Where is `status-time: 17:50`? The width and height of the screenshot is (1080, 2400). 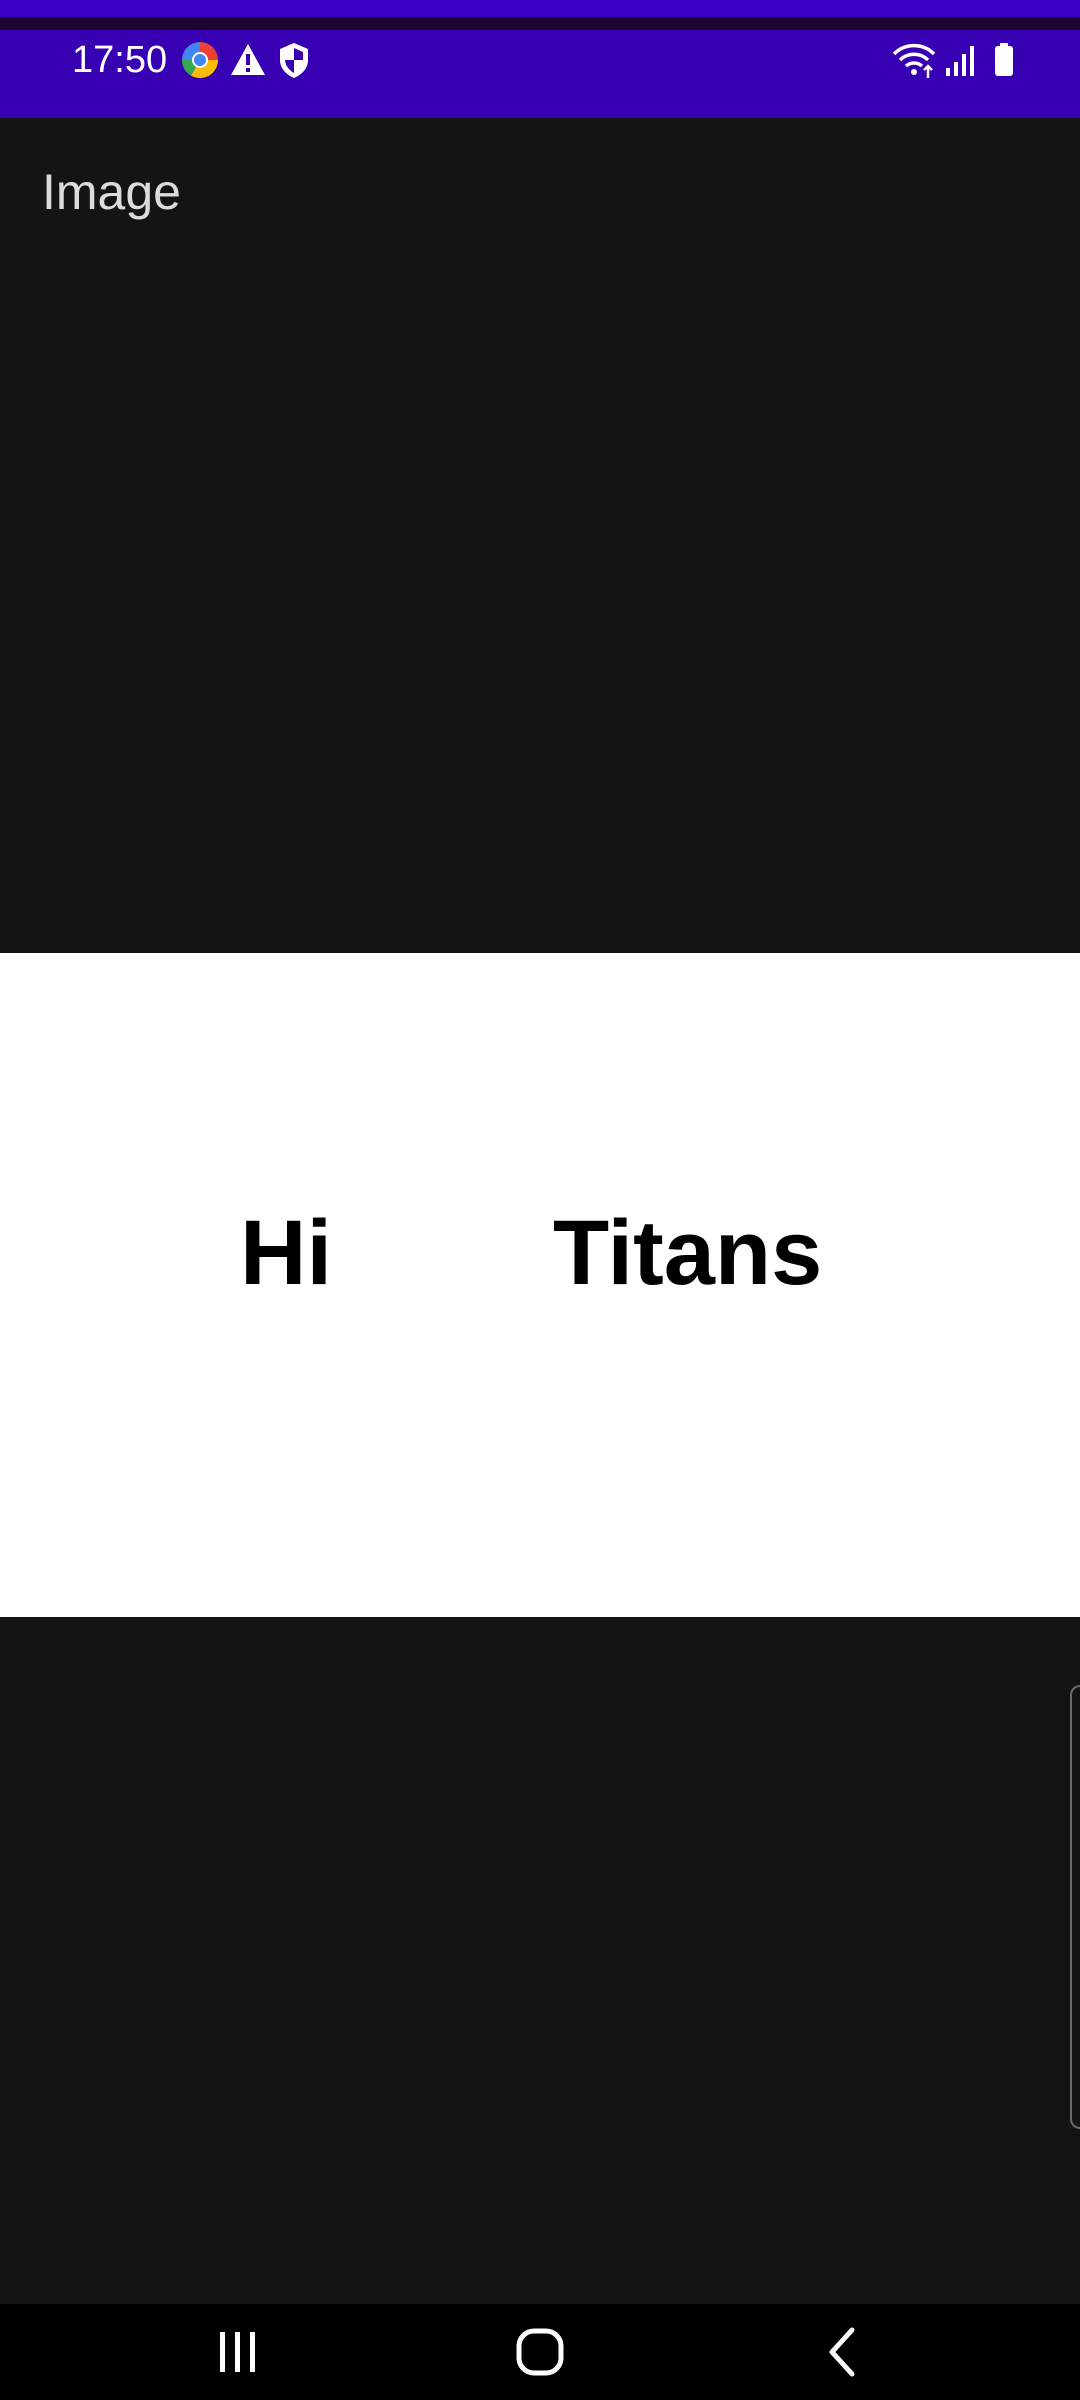 status-time: 17:50 is located at coordinates (120, 60).